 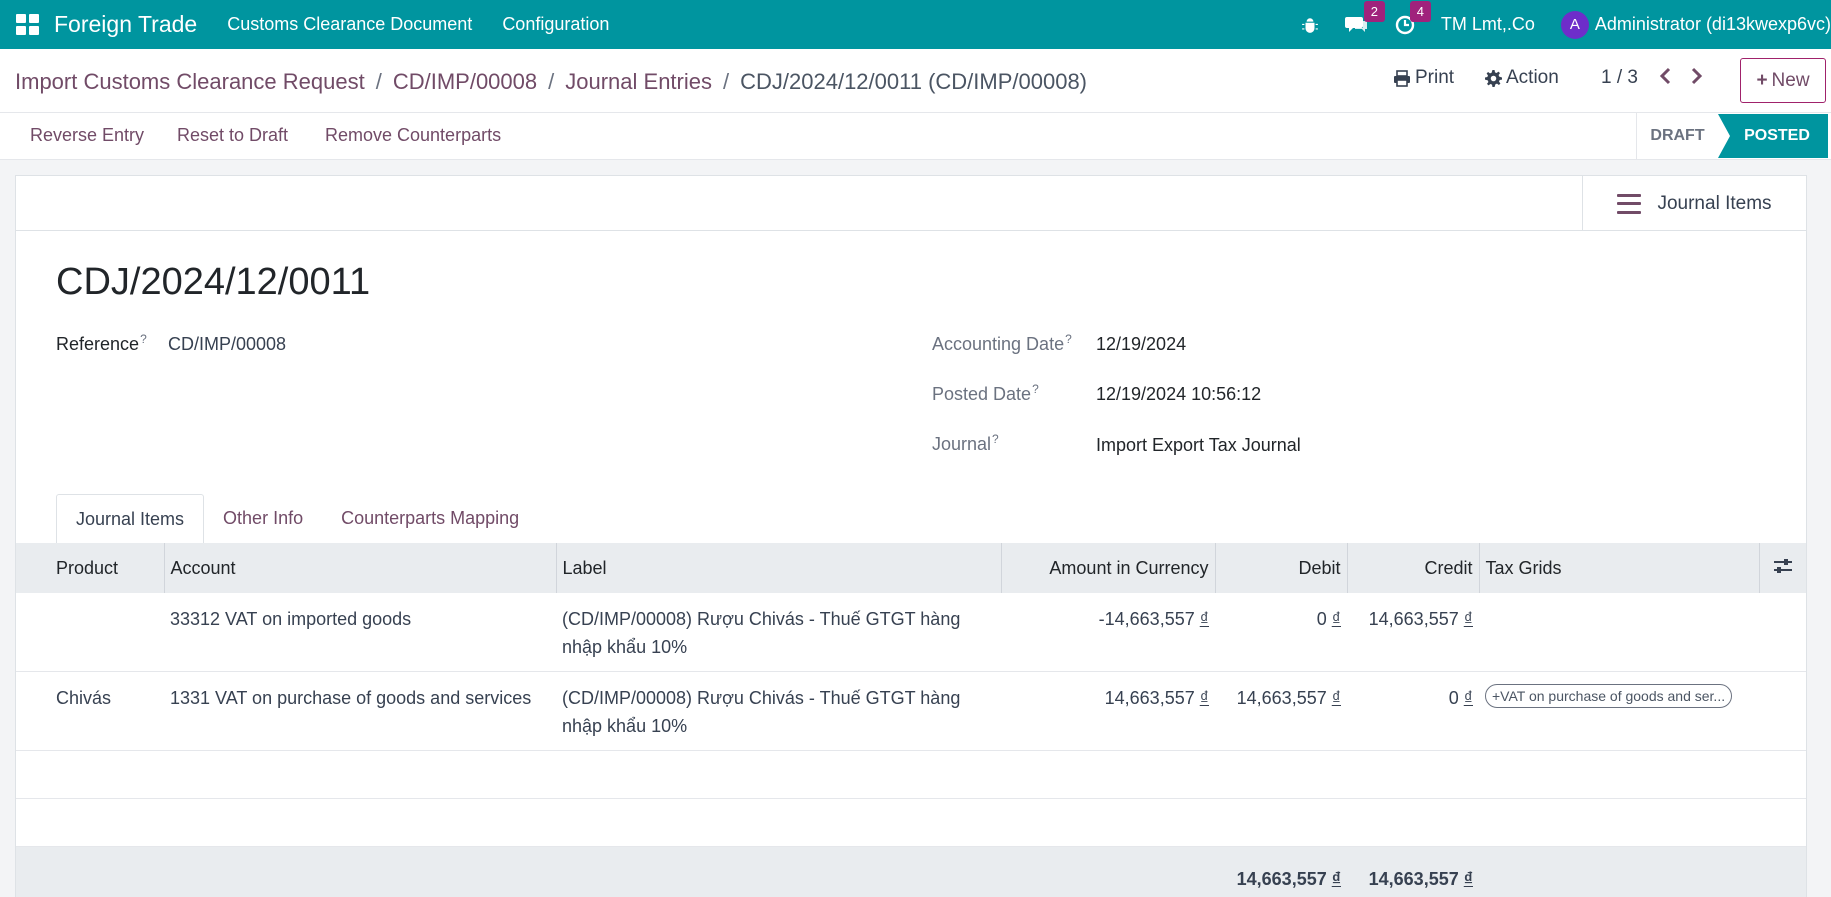 I want to click on accounting-date-label: Accounting Date?, so click(x=1002, y=343).